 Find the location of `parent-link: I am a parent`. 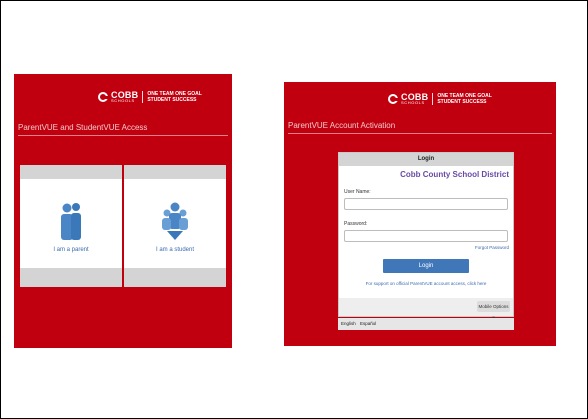

parent-link: I am a parent is located at coordinates (71, 250).